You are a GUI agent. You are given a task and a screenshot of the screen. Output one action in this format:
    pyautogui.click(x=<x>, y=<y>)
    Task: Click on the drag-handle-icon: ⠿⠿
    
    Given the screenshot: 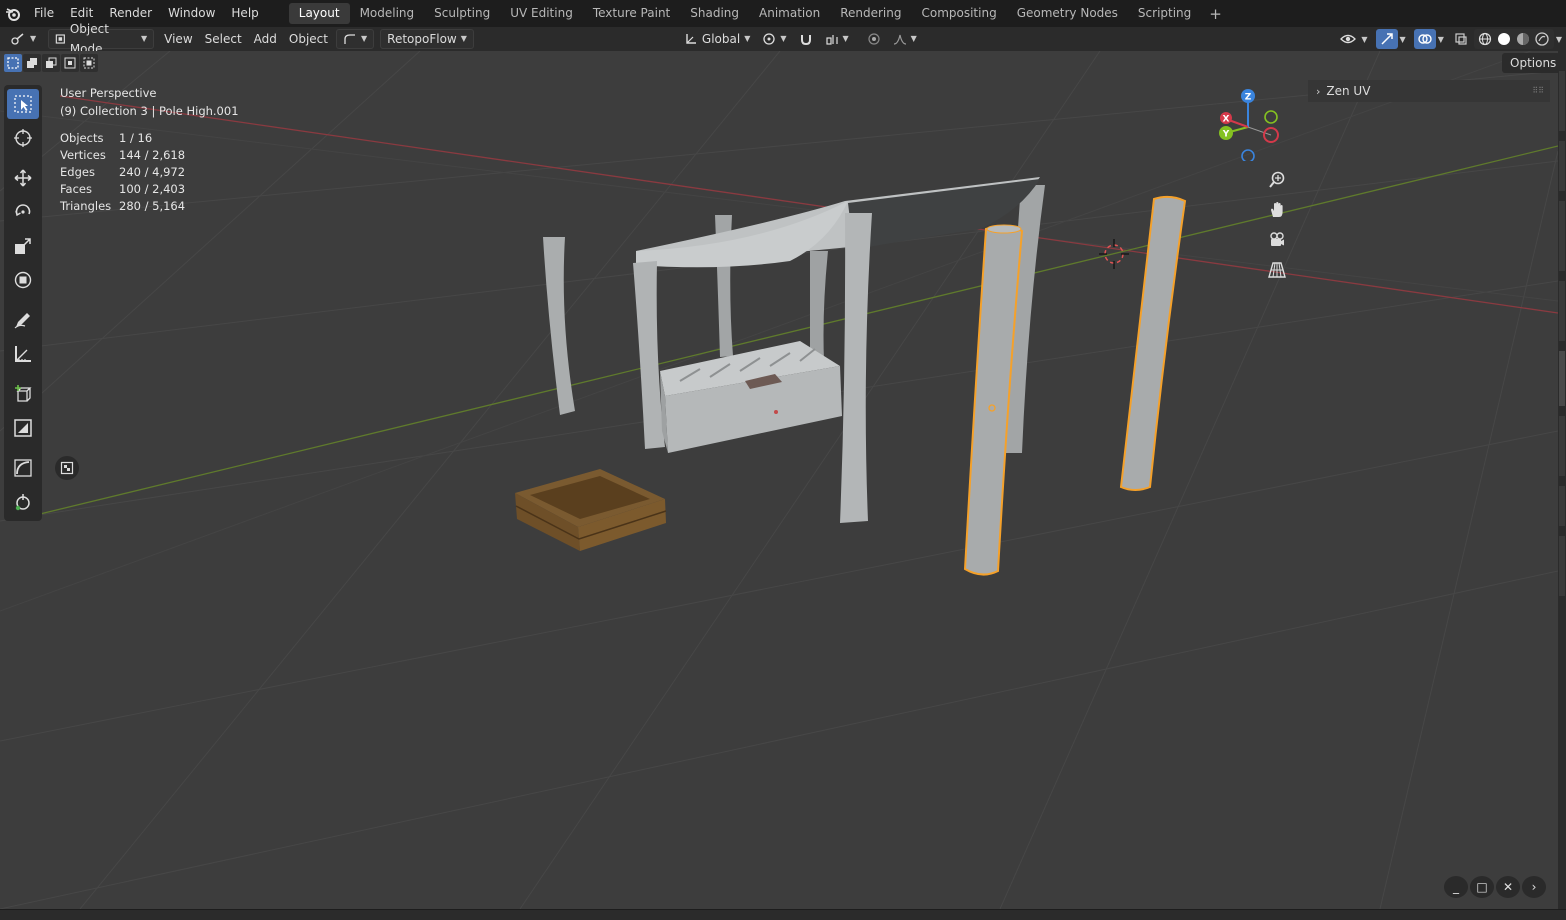 What is the action you would take?
    pyautogui.click(x=1538, y=90)
    